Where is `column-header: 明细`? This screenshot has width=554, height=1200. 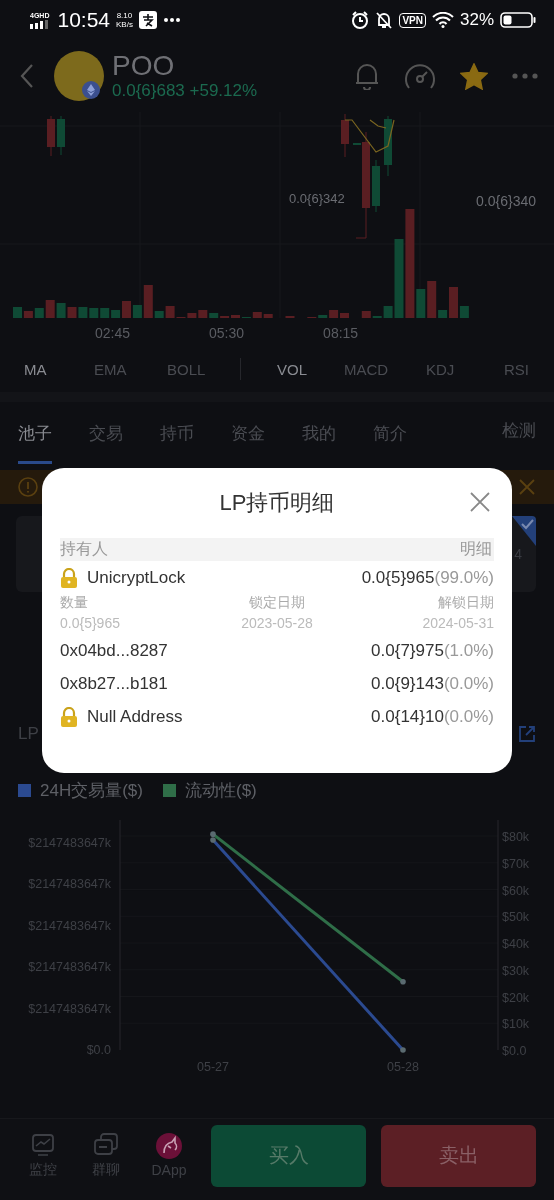 column-header: 明细 is located at coordinates (476, 549).